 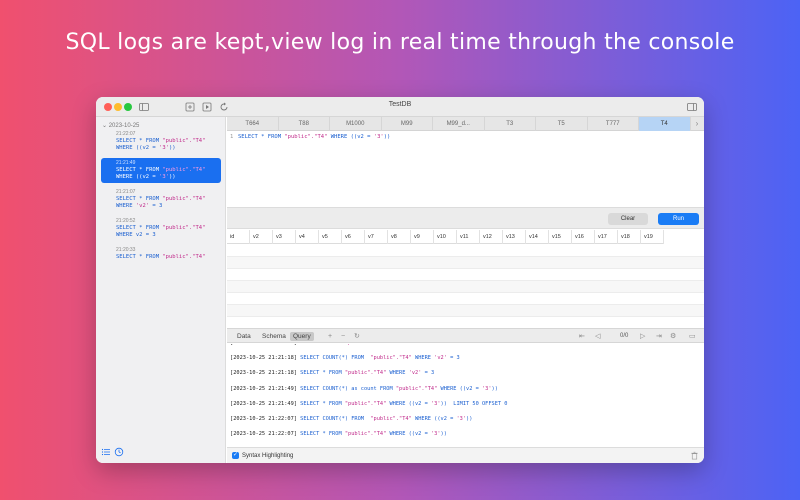 I want to click on sql-keyword-text: SELECT COUNT(*) as count FROM, so click(x=348, y=389).